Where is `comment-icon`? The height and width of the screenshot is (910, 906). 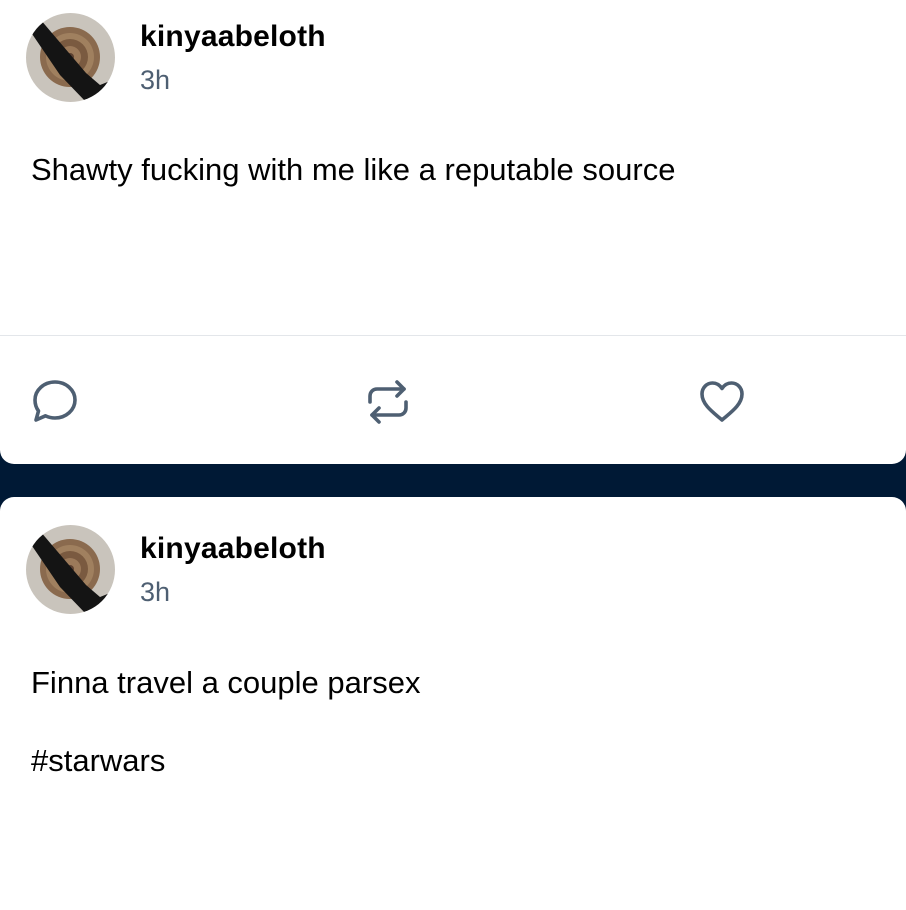 comment-icon is located at coordinates (55, 401).